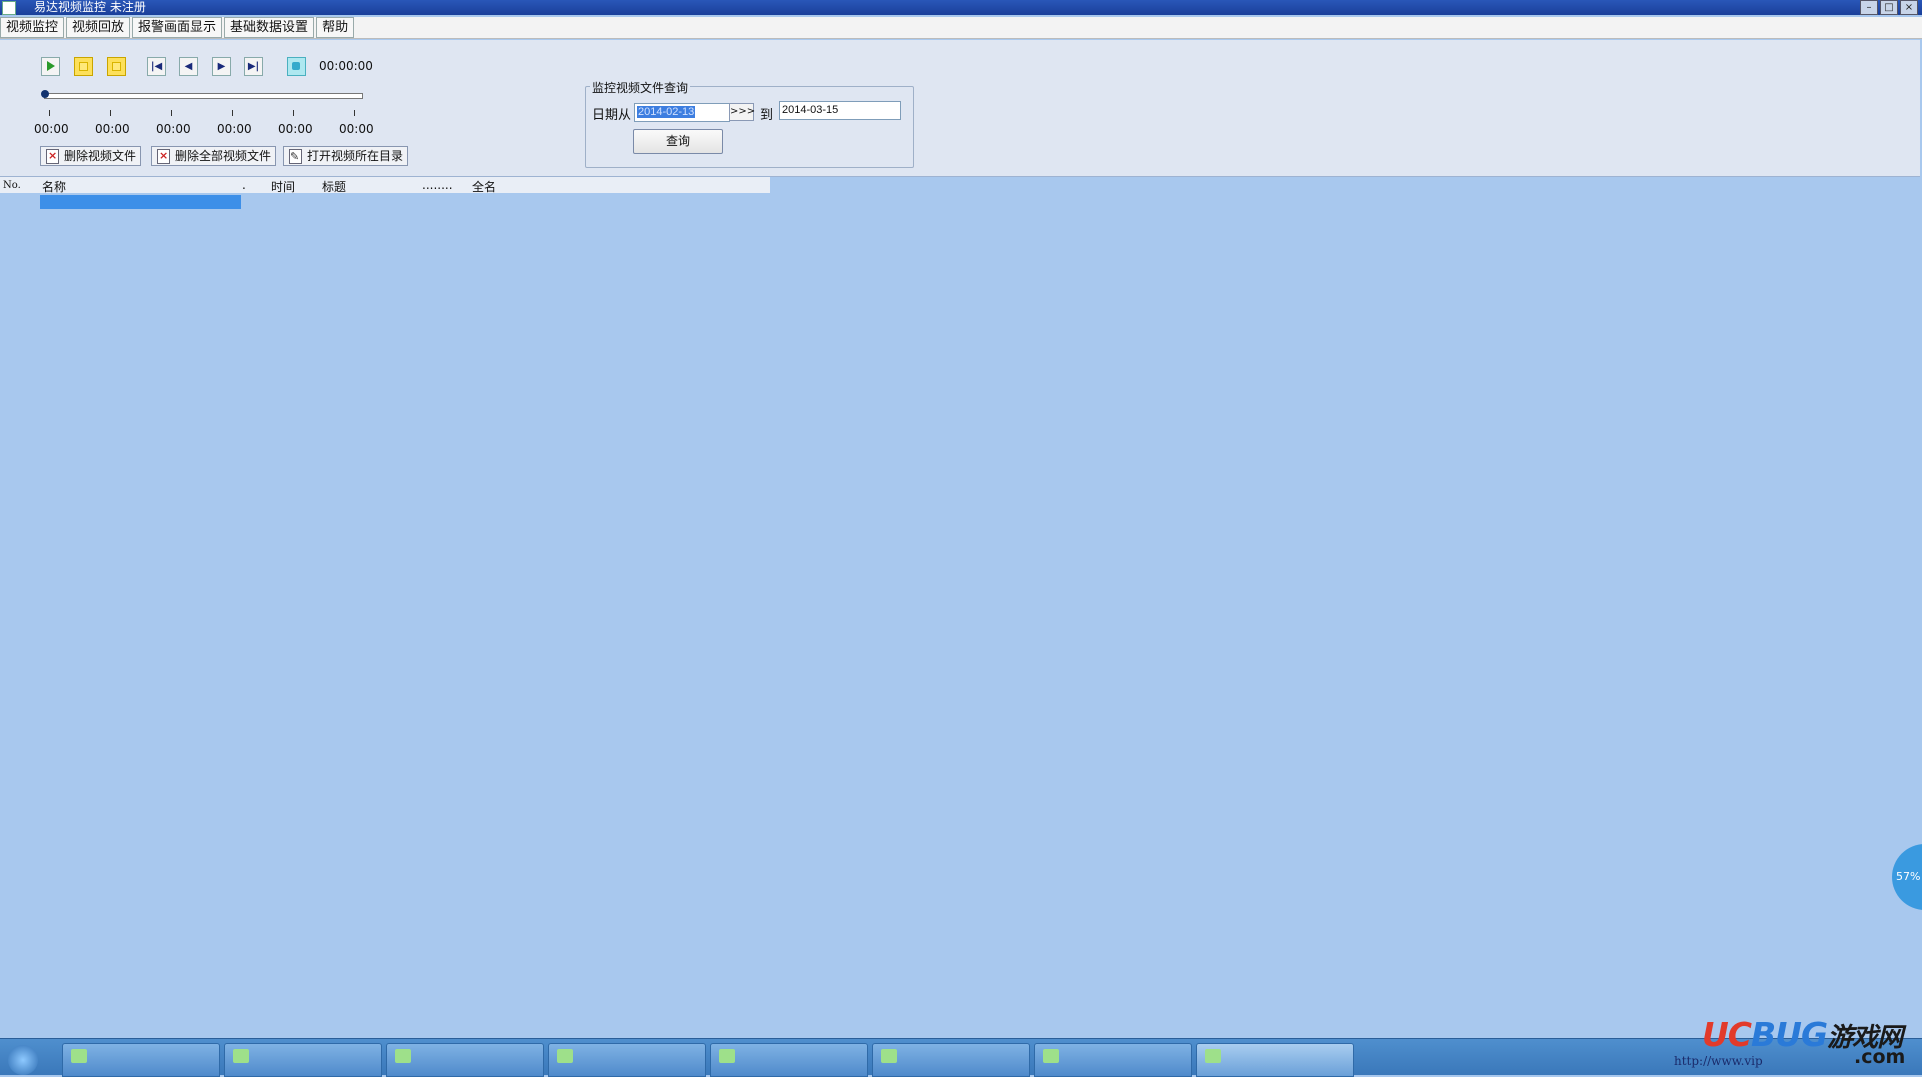 This screenshot has width=1922, height=1077. I want to click on watermark-com: .com, so click(1880, 1057).